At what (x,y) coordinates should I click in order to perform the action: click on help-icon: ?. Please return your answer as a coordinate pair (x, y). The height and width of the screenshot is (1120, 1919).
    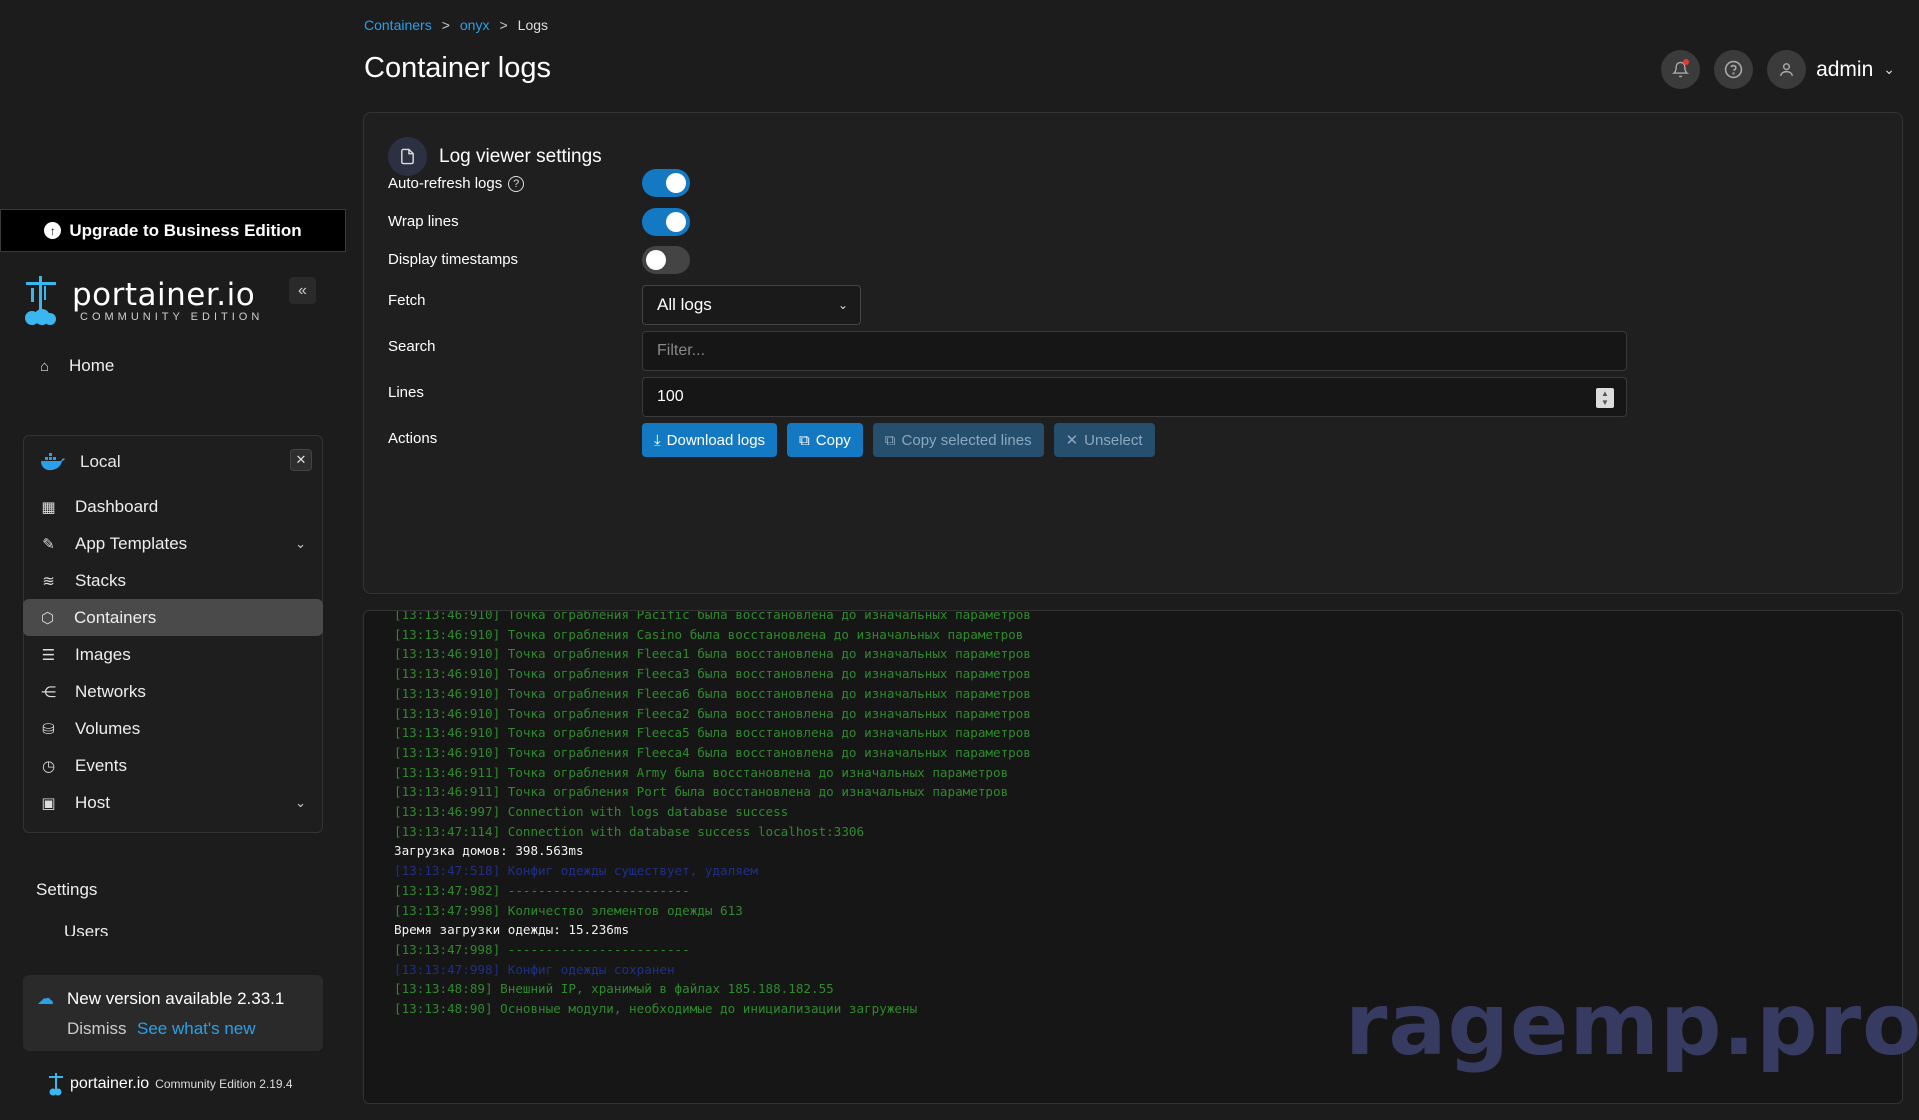
    Looking at the image, I should click on (516, 183).